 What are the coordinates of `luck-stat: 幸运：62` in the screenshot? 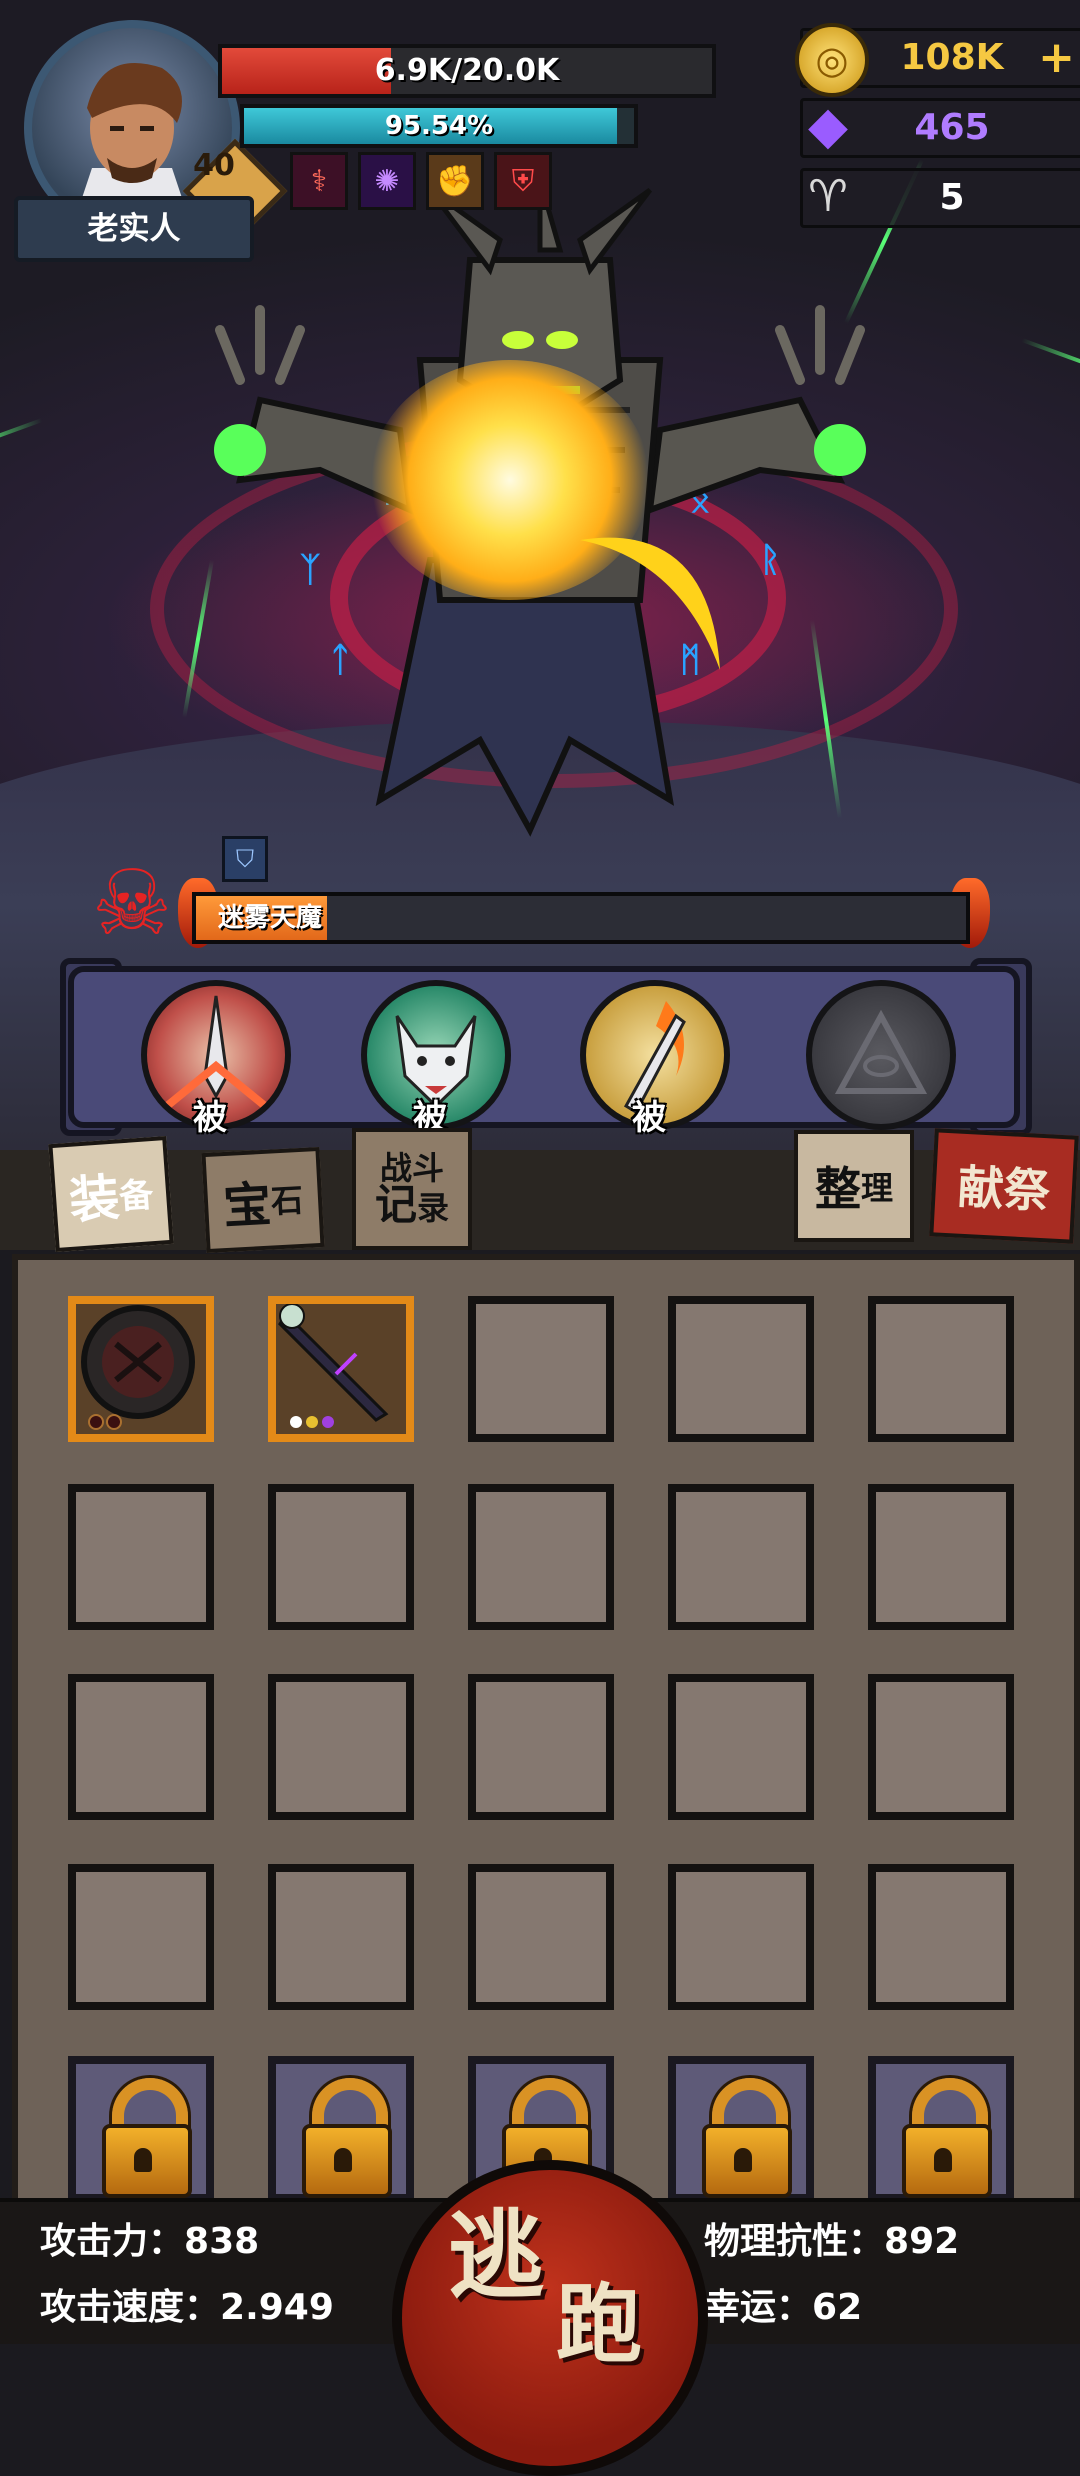 It's located at (783, 2304).